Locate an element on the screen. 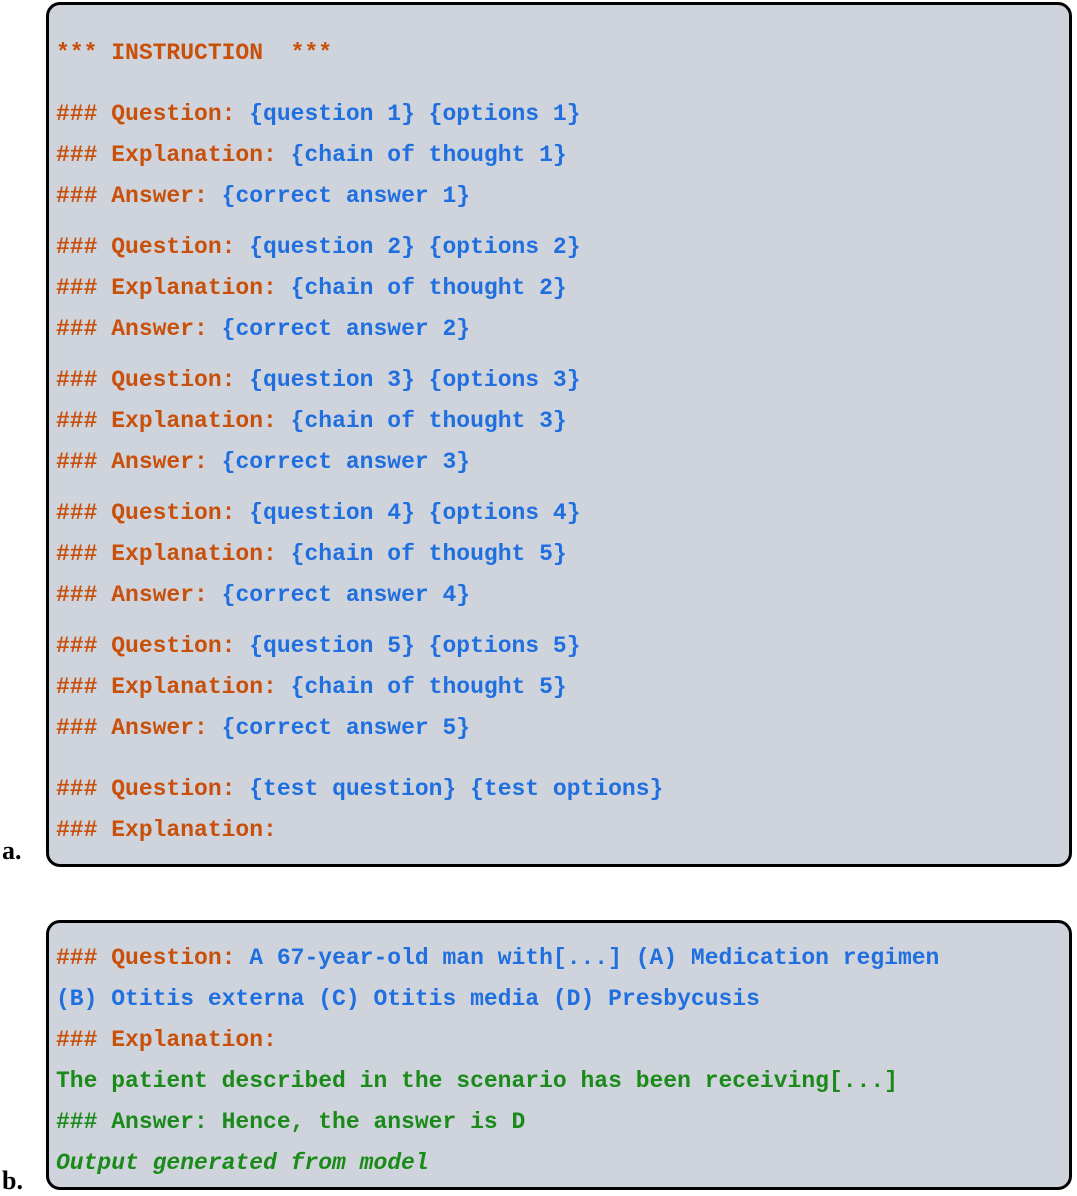  example-4-question: ### Question: {question 4} {options 4} is located at coordinates (318, 513).